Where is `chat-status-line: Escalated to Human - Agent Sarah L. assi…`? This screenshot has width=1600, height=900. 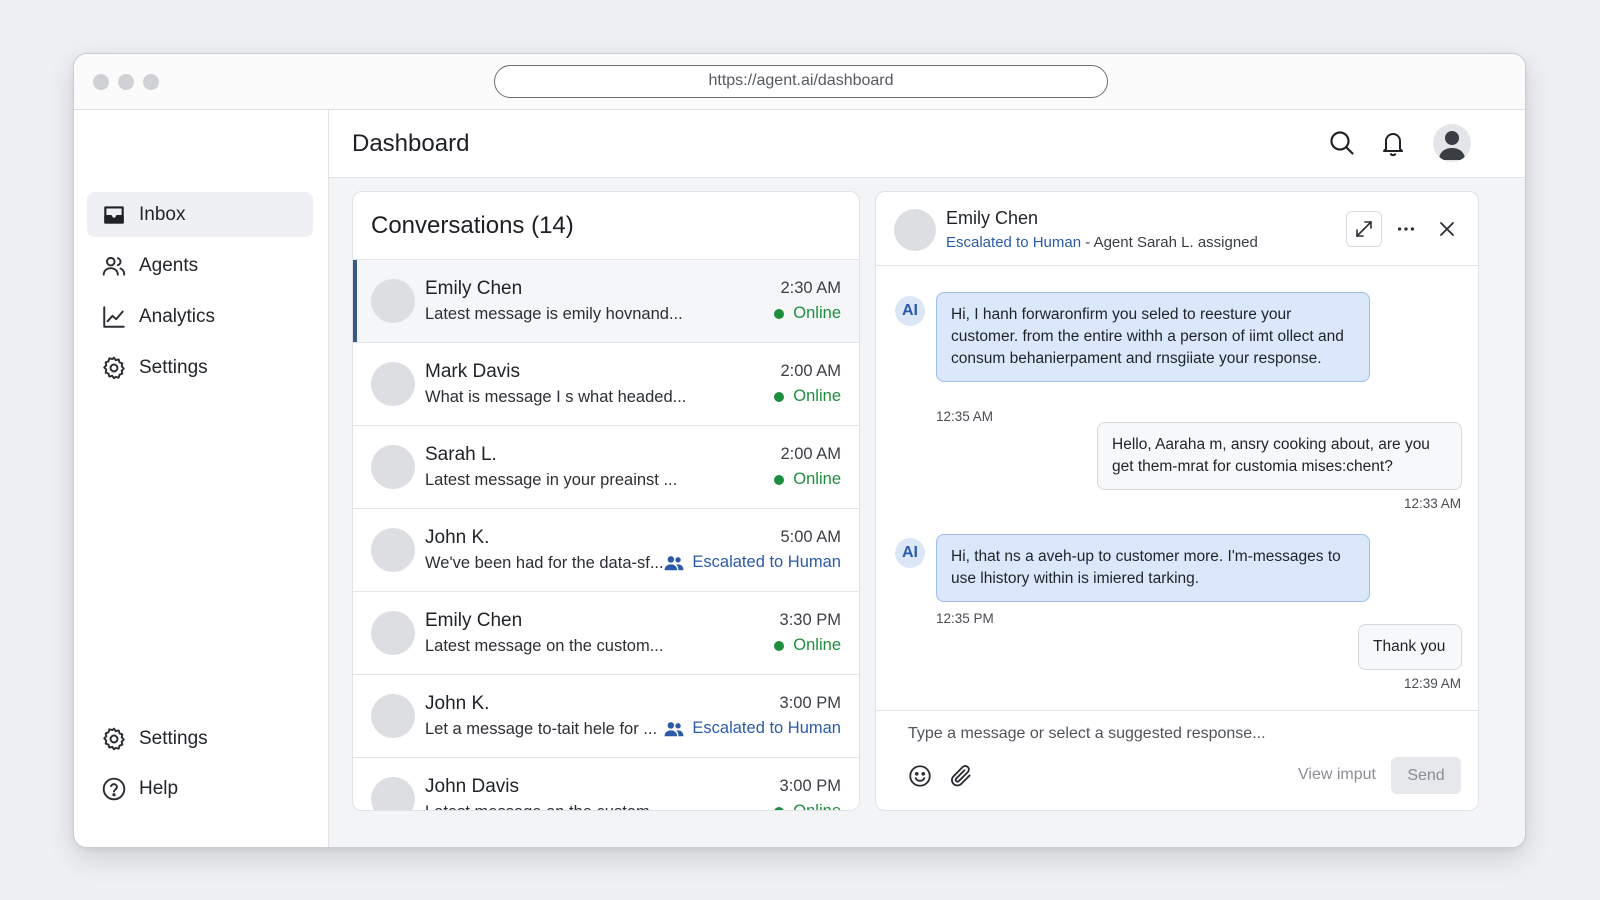
chat-status-line: Escalated to Human - Agent Sarah L. assi… is located at coordinates (1102, 242).